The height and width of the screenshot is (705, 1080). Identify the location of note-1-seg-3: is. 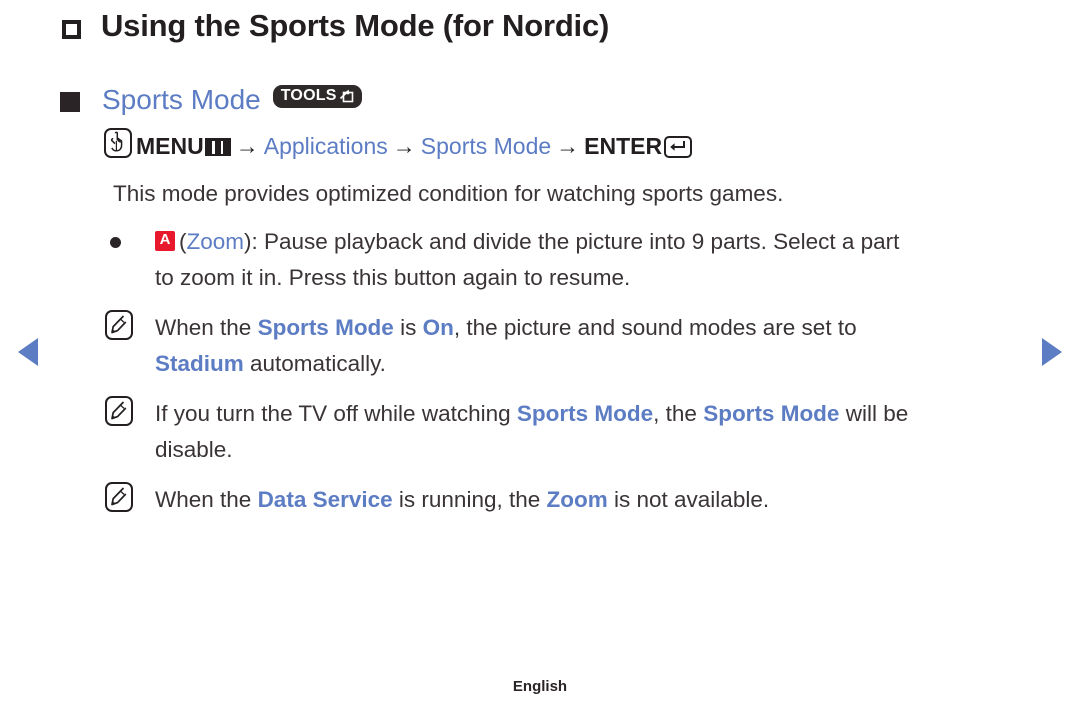
(408, 327).